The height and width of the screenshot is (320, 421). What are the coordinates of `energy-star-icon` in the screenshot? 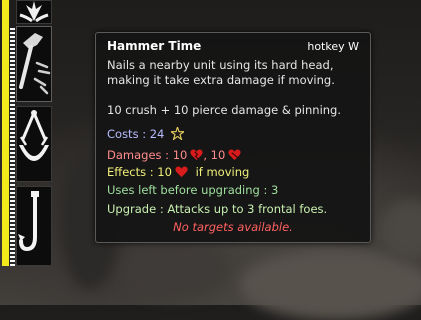 It's located at (178, 133).